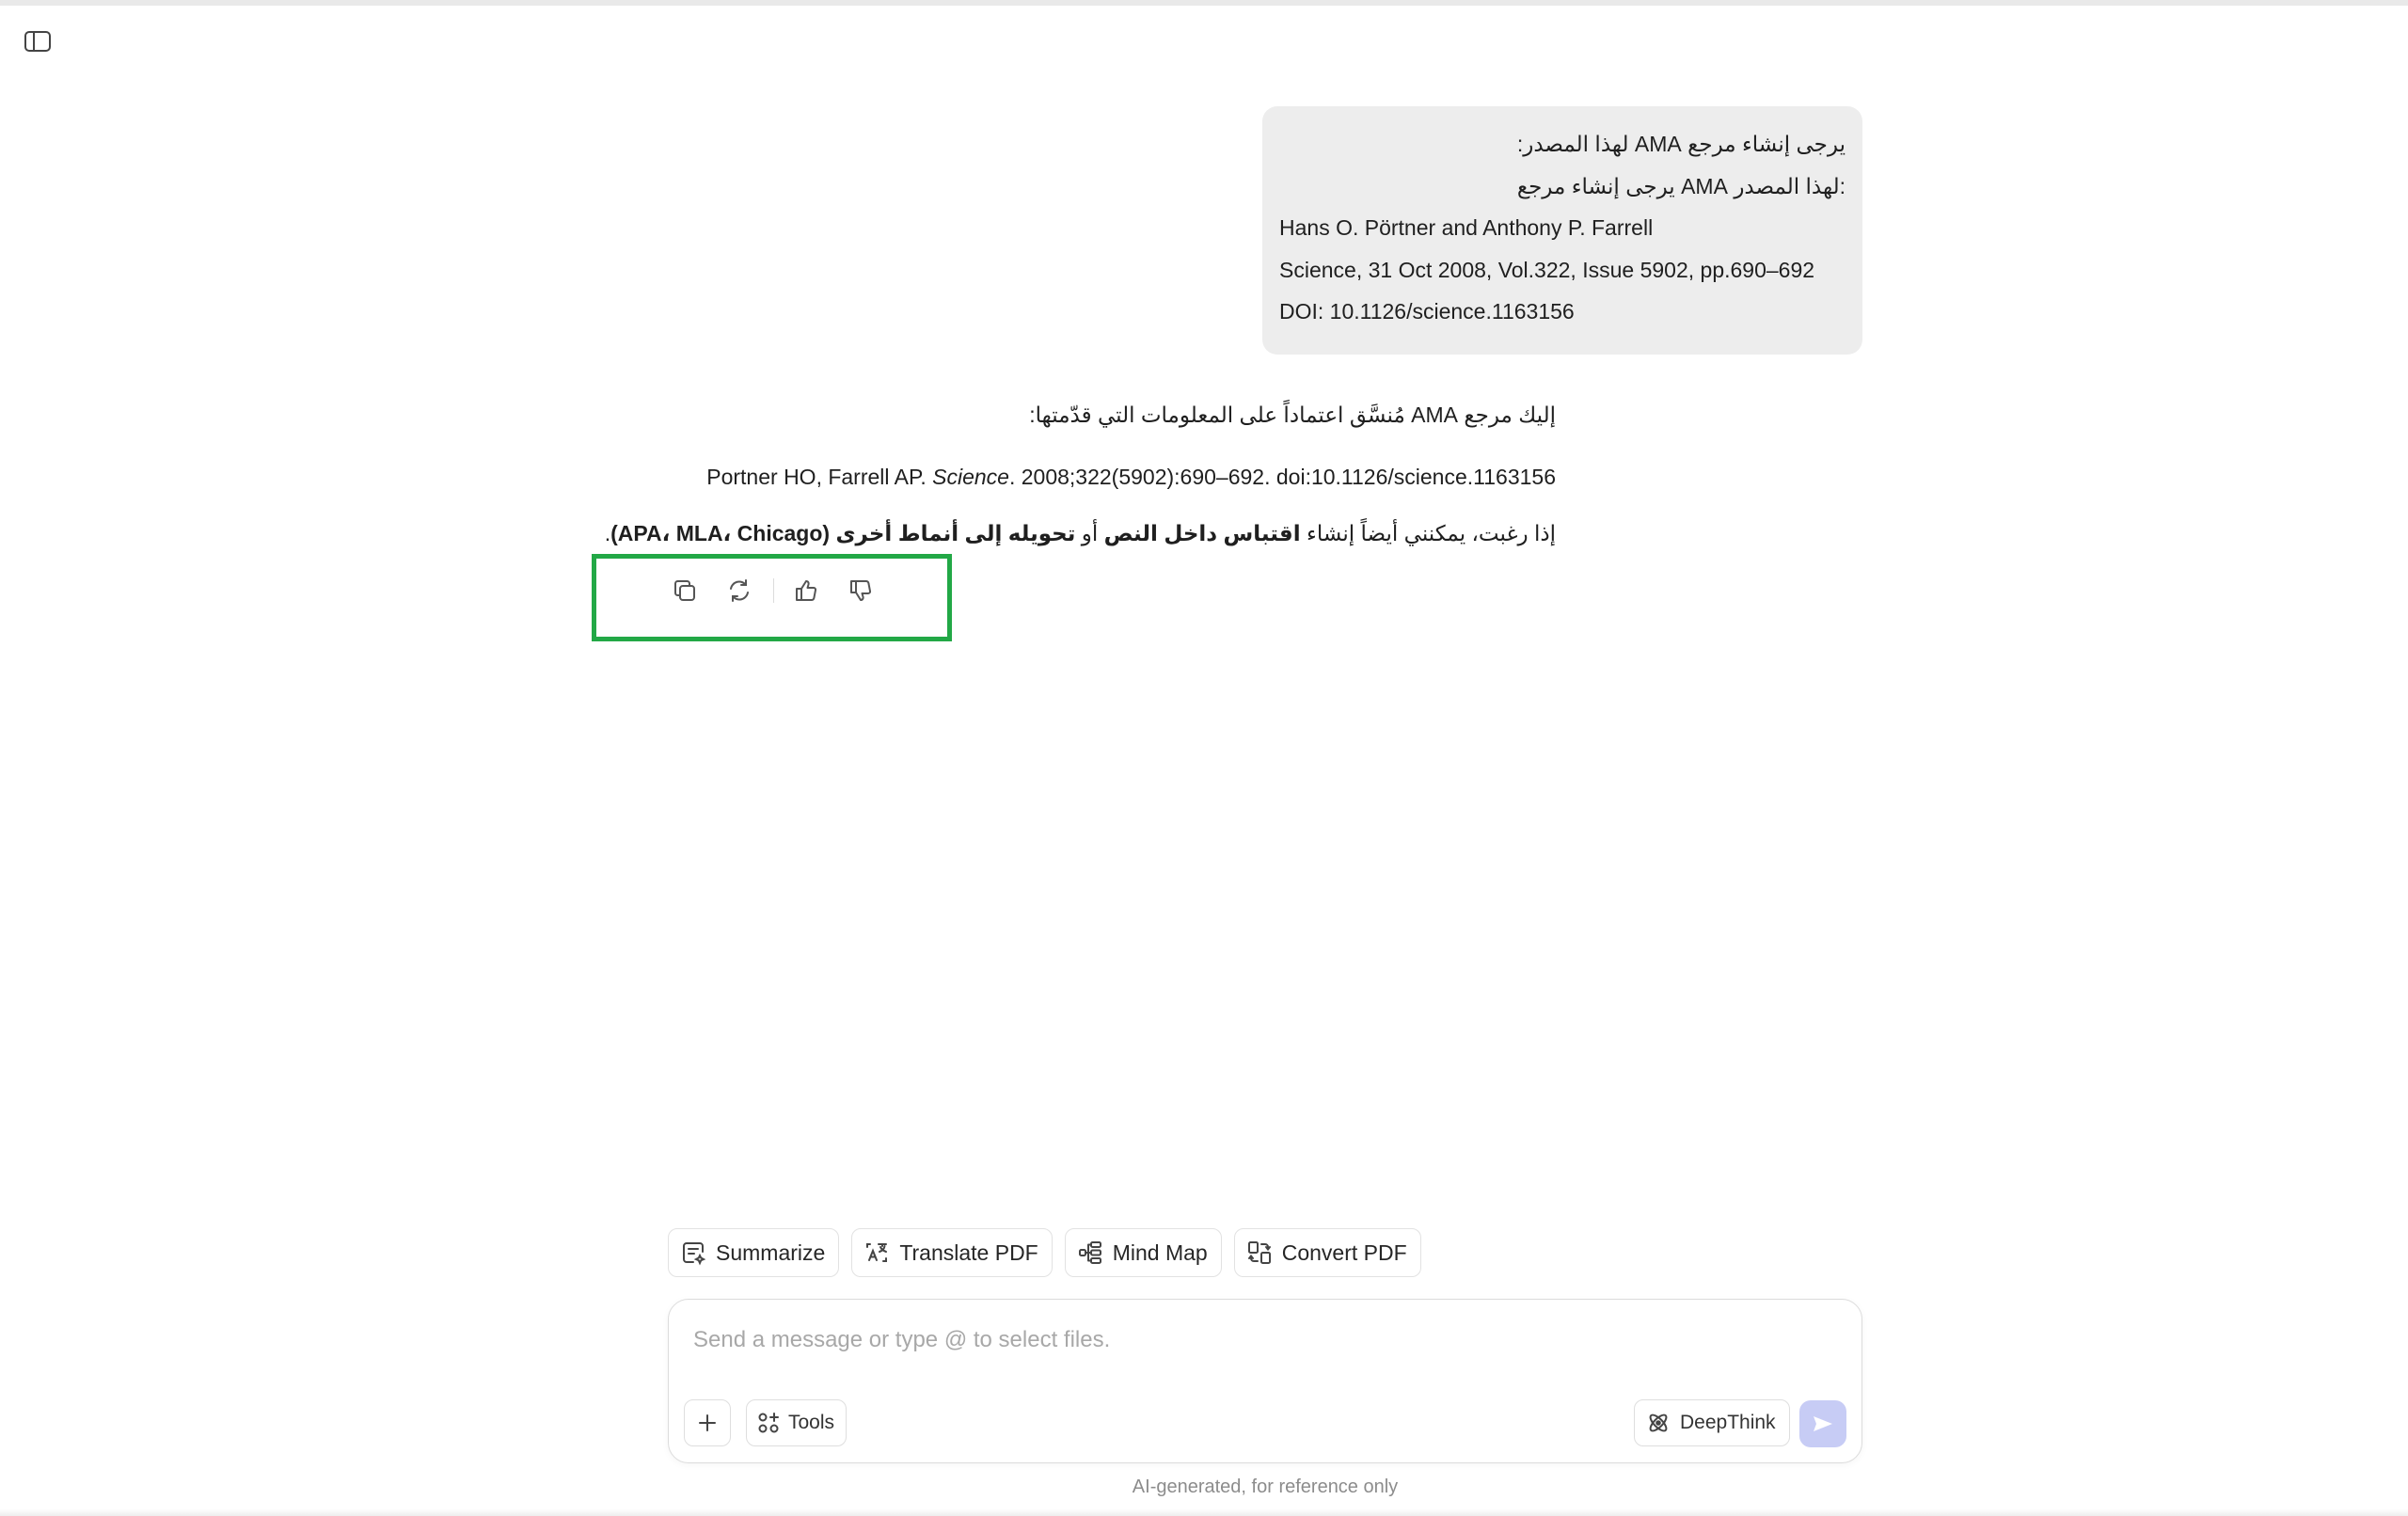 Image resolution: width=2408 pixels, height=1516 pixels. I want to click on send-icon, so click(1823, 1423).